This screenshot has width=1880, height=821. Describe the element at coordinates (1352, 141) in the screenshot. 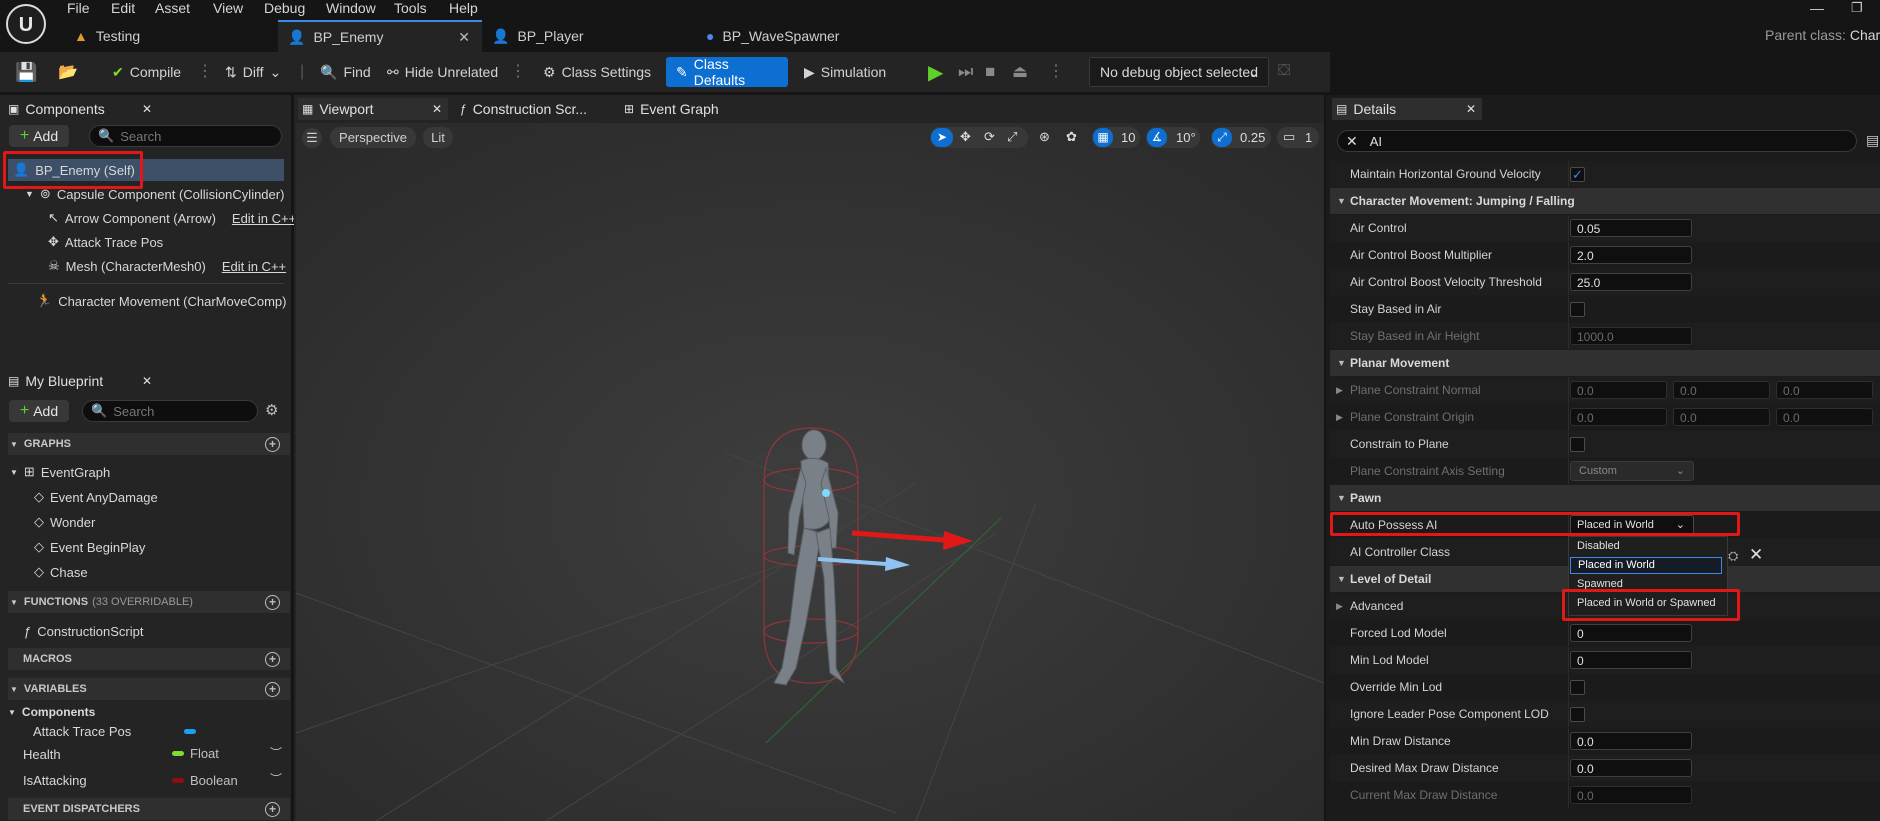

I see `clear-search-icon: ✕` at that location.